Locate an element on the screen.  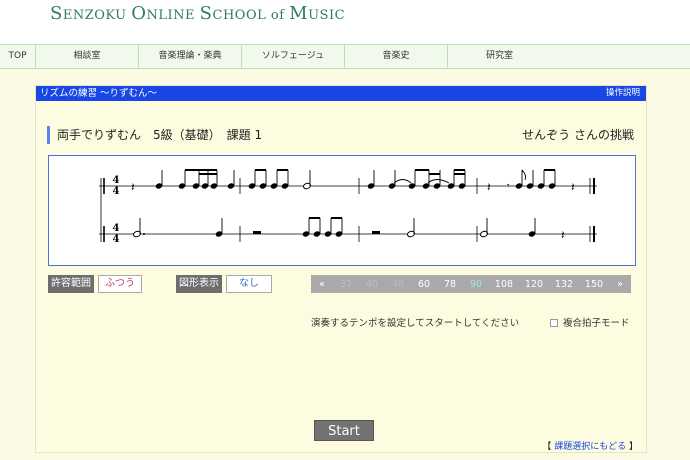
eighth-rest-icon: 𝄾 is located at coordinates (508, 186).